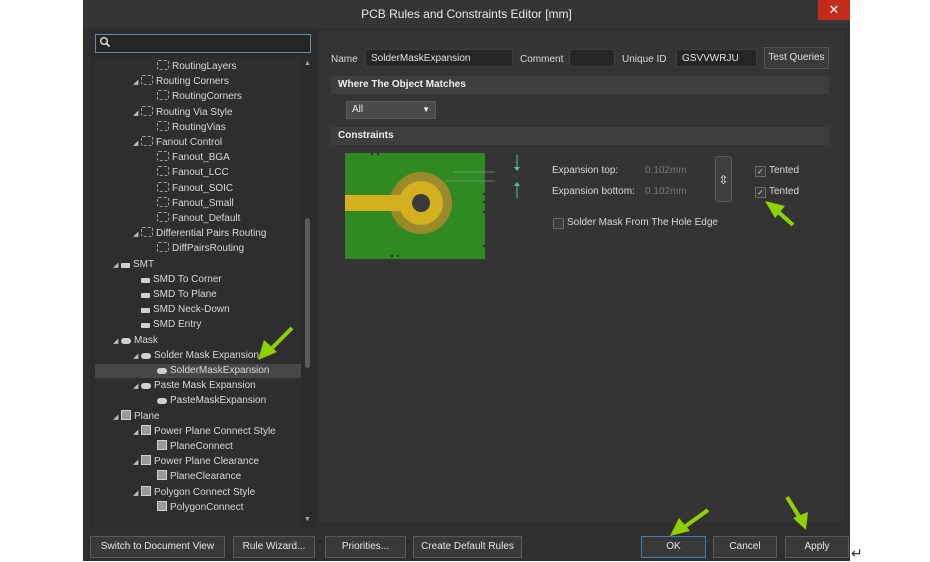 The height and width of the screenshot is (562, 930). I want to click on chevron-down-icon: ▼, so click(426, 109).